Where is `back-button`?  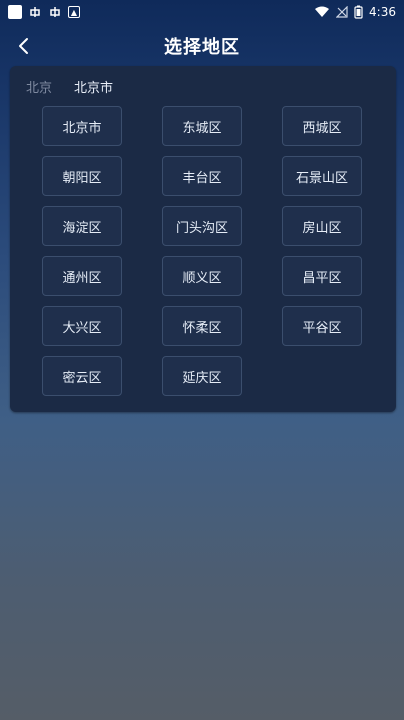
back-button is located at coordinates (24, 46).